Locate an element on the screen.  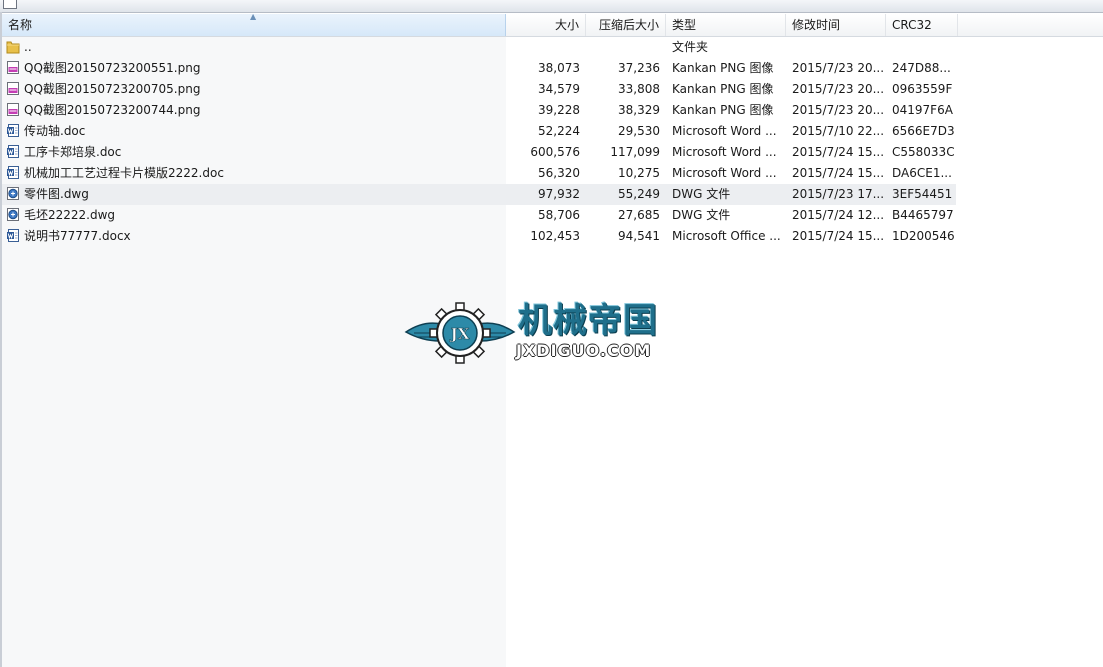
file-size: 102,453 is located at coordinates (555, 236).